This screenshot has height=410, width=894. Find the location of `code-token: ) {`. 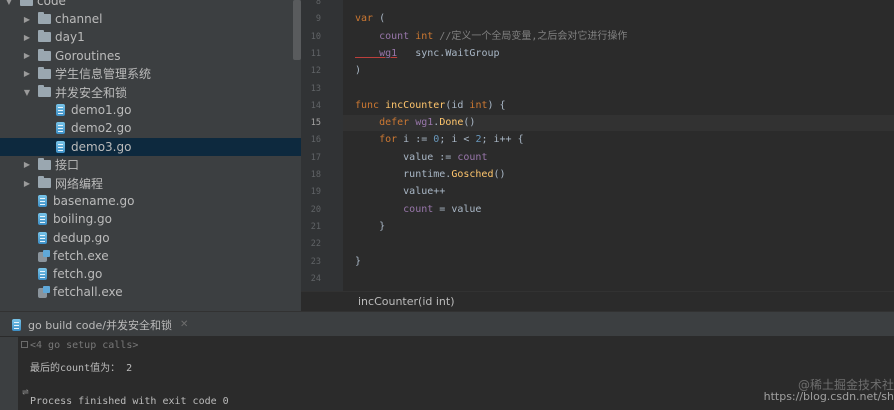

code-token: ) { is located at coordinates (496, 105).